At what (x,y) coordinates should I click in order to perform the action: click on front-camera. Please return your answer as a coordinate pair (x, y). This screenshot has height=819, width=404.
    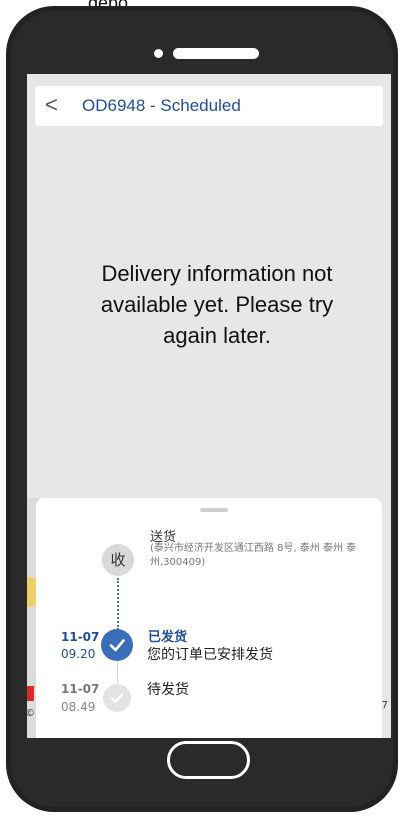
    Looking at the image, I should click on (158, 53).